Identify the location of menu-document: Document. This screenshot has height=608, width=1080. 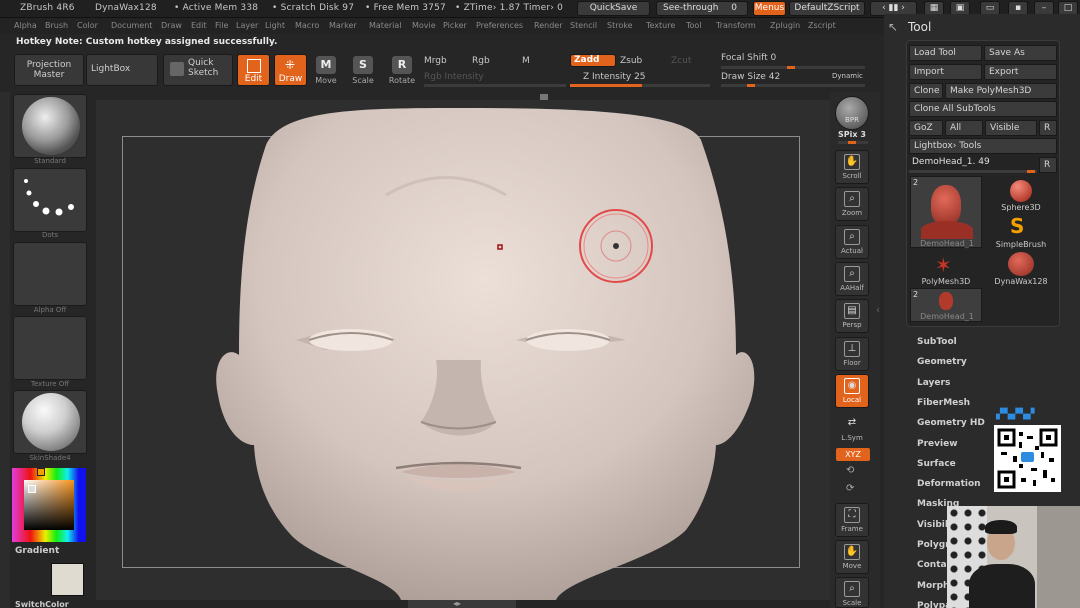
(131, 25).